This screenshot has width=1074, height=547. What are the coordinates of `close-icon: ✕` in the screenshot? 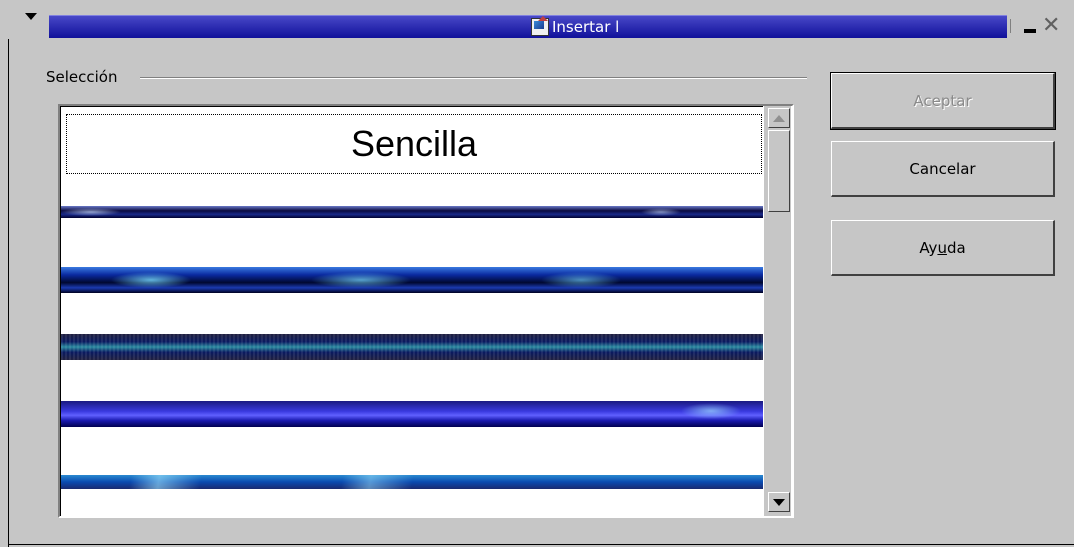 It's located at (1051, 26).